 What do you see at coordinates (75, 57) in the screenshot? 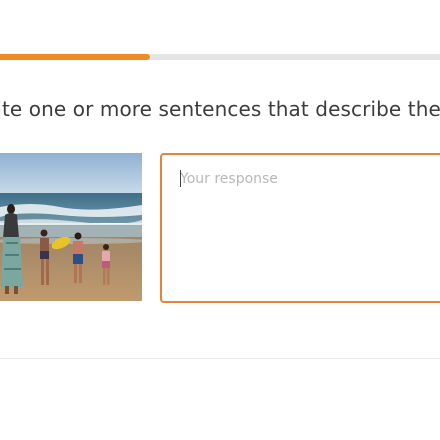
I see `progress-bar-fill` at bounding box center [75, 57].